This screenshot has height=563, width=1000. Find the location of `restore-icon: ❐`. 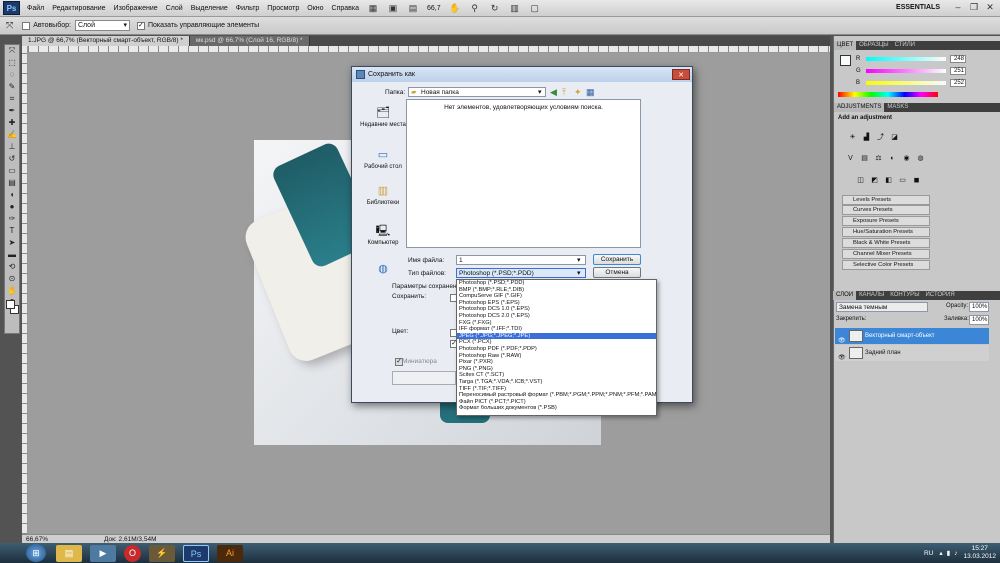

restore-icon: ❐ is located at coordinates (974, 7).